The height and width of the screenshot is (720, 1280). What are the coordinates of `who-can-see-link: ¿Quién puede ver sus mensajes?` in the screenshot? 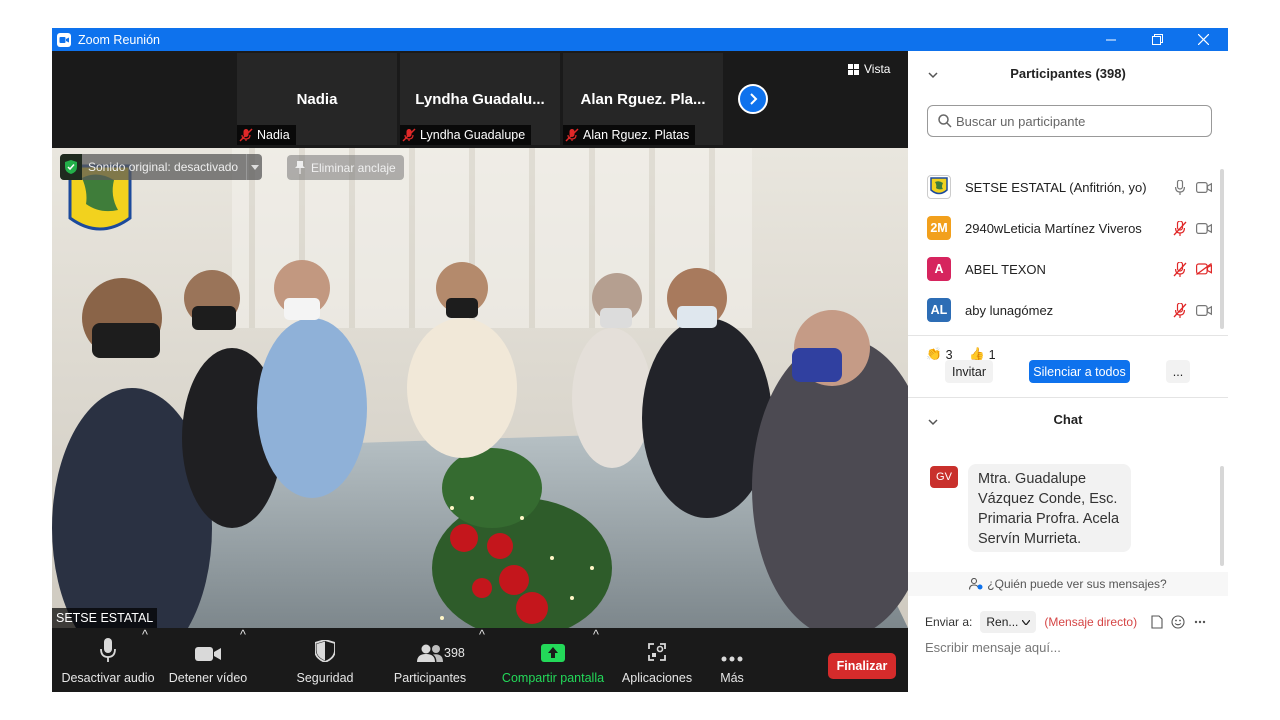 It's located at (1068, 584).